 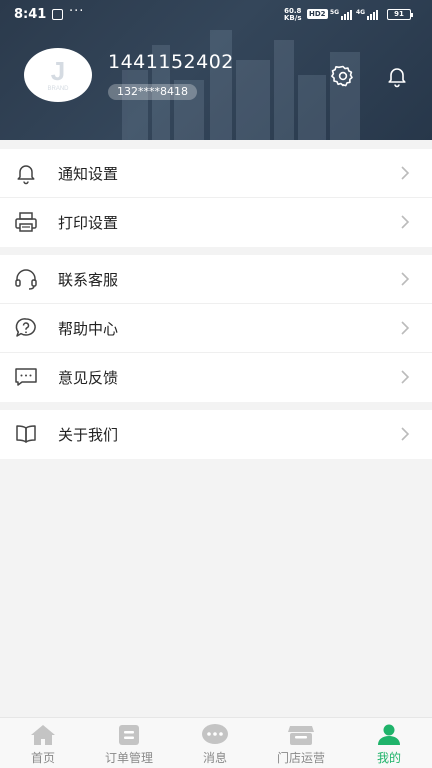 What do you see at coordinates (361, 12) in the screenshot?
I see `signal-4g-label: 4G` at bounding box center [361, 12].